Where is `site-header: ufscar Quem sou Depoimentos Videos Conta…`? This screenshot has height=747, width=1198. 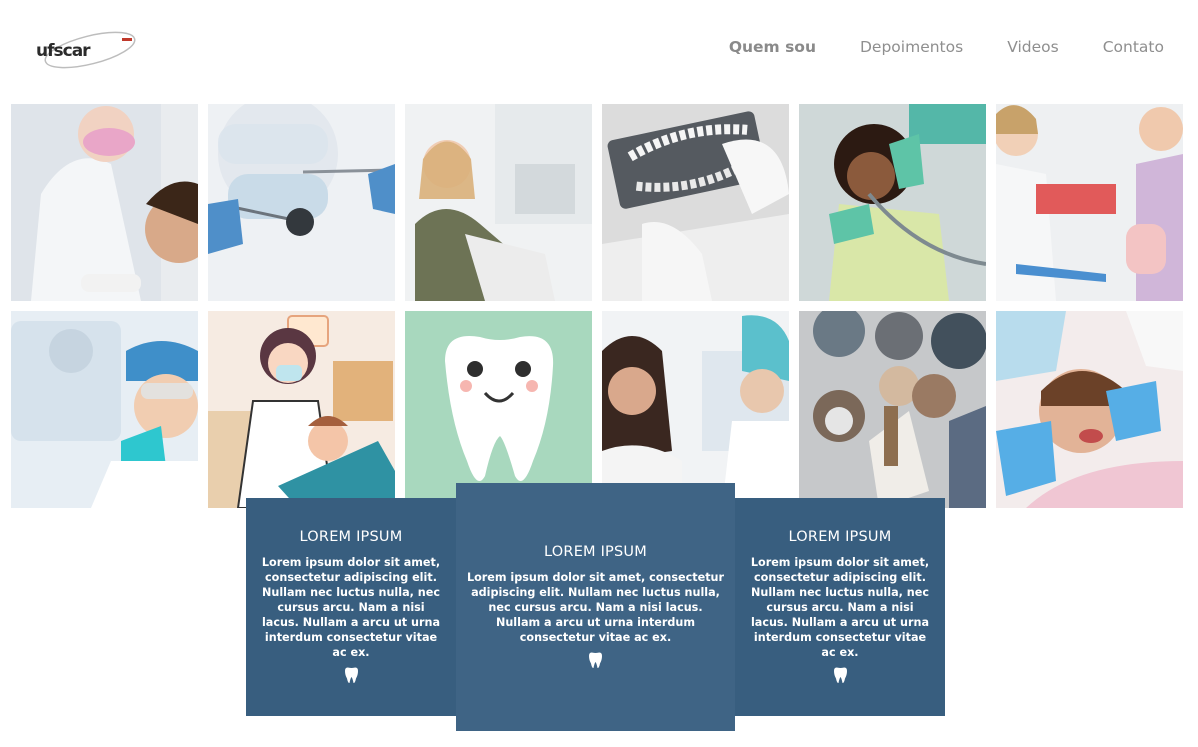 site-header: ufscar Quem sou Depoimentos Videos Conta… is located at coordinates (599, 50).